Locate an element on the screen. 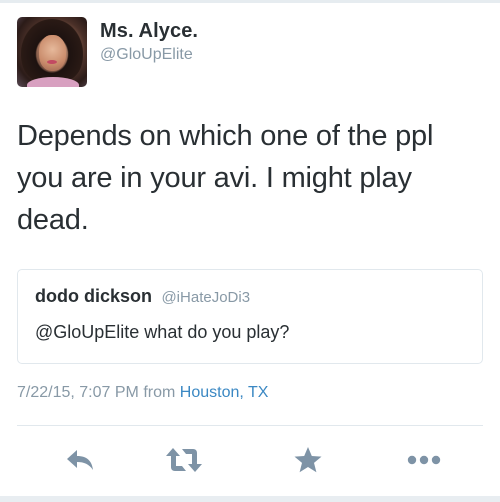 The height and width of the screenshot is (502, 500). star-icon is located at coordinates (308, 460).